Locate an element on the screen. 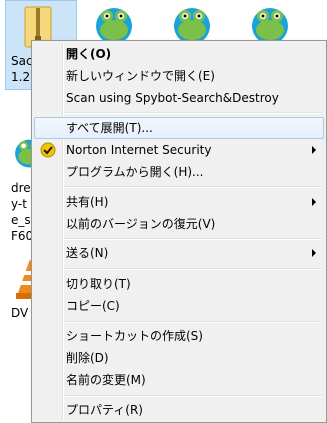 This screenshot has height=423, width=327. selected-file-label-line1: Sac is located at coordinates (22, 61).